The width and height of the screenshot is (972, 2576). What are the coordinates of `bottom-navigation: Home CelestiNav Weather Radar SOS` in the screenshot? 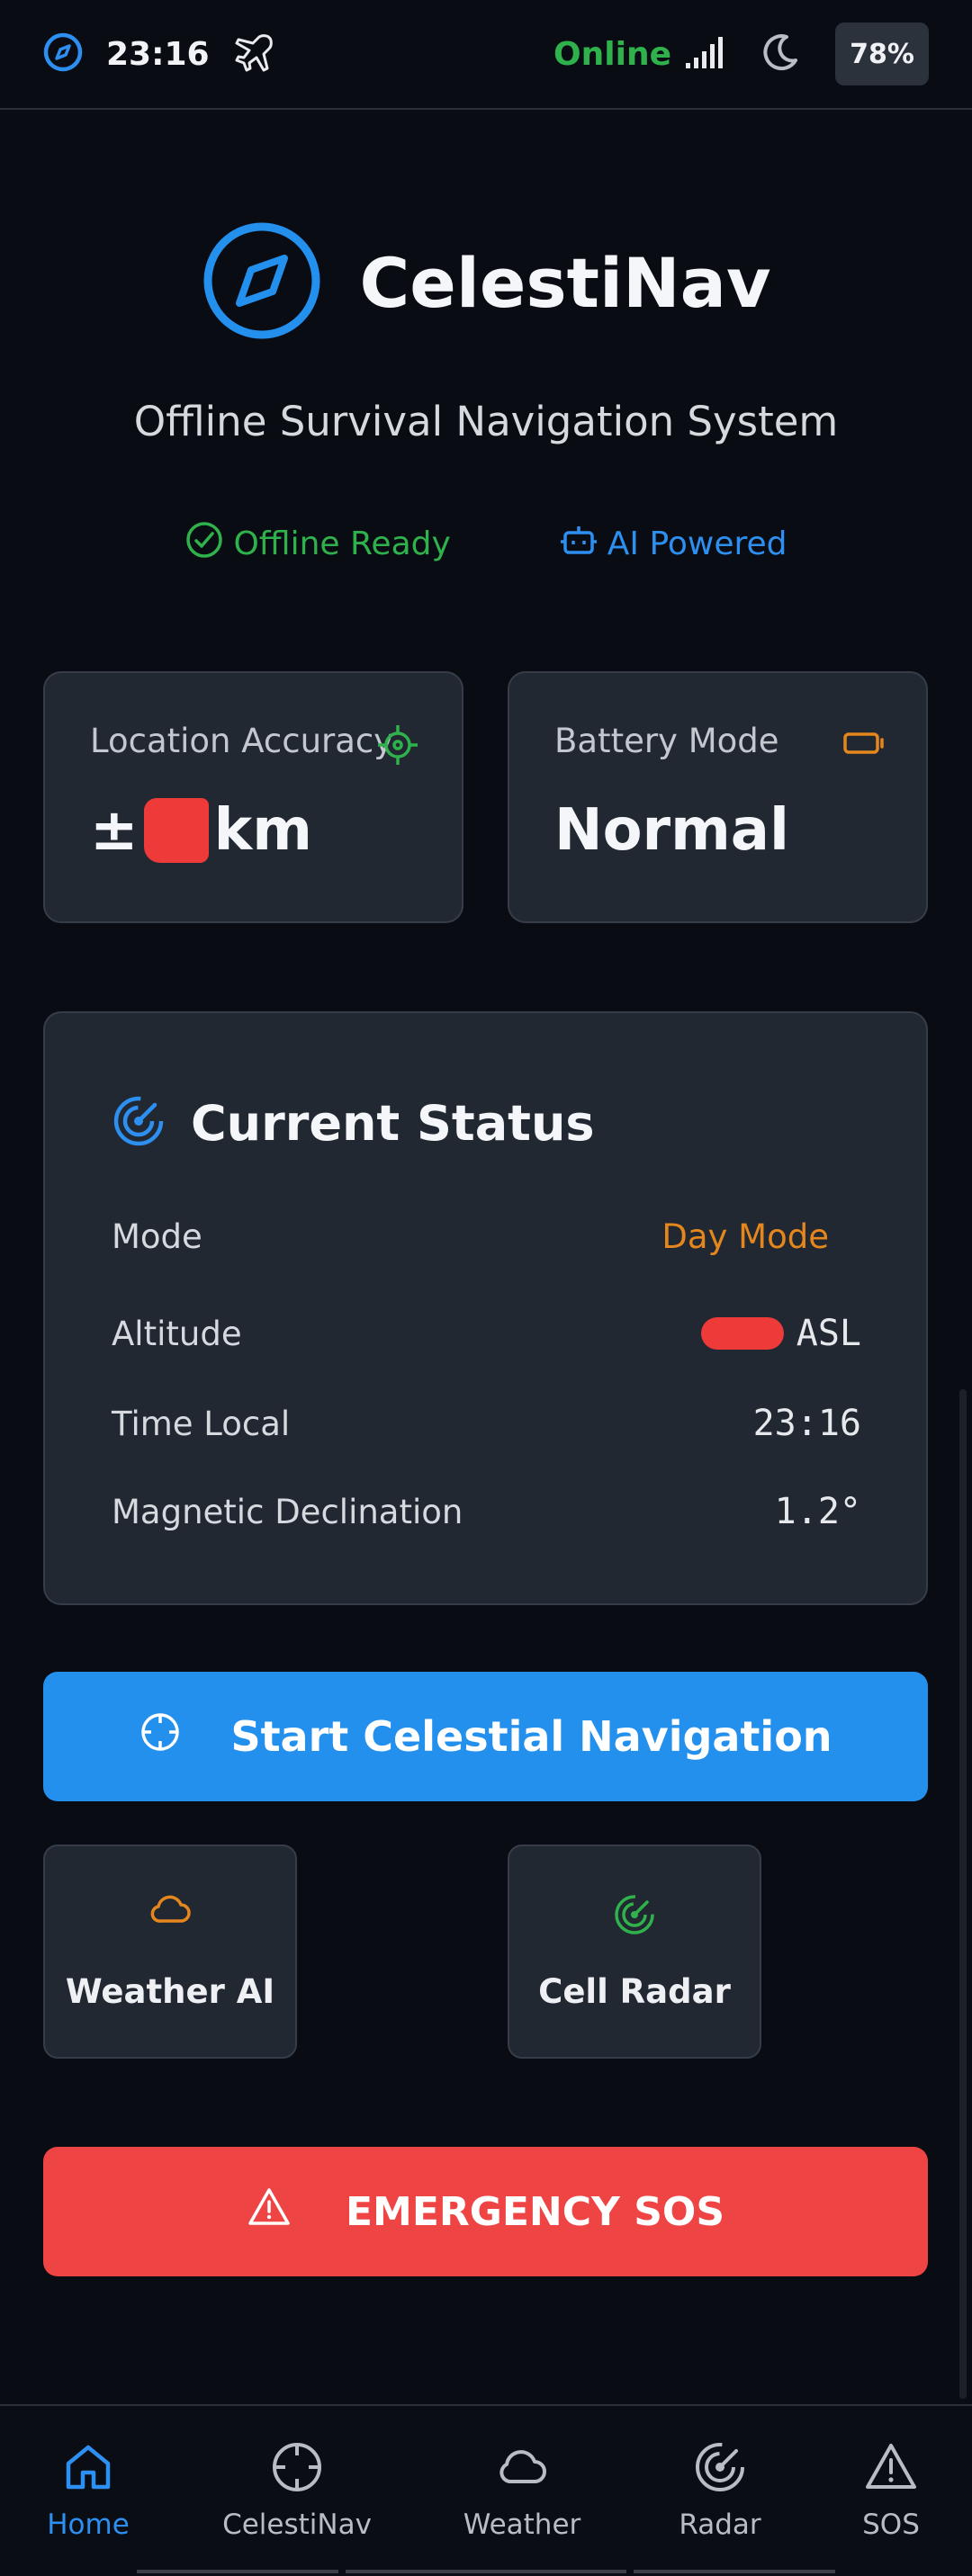 It's located at (486, 2490).